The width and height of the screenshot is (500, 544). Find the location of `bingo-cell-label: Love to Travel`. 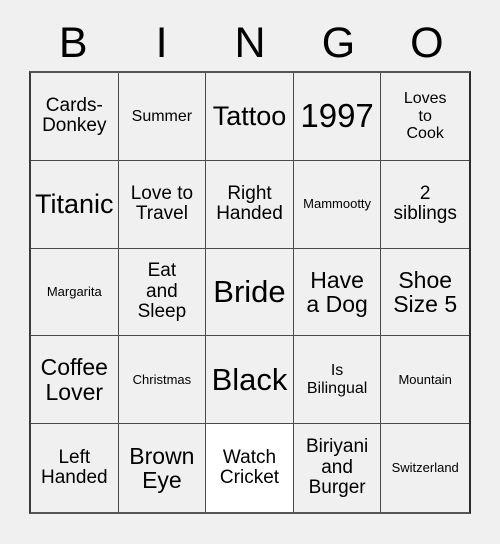

bingo-cell-label: Love to Travel is located at coordinates (162, 203).